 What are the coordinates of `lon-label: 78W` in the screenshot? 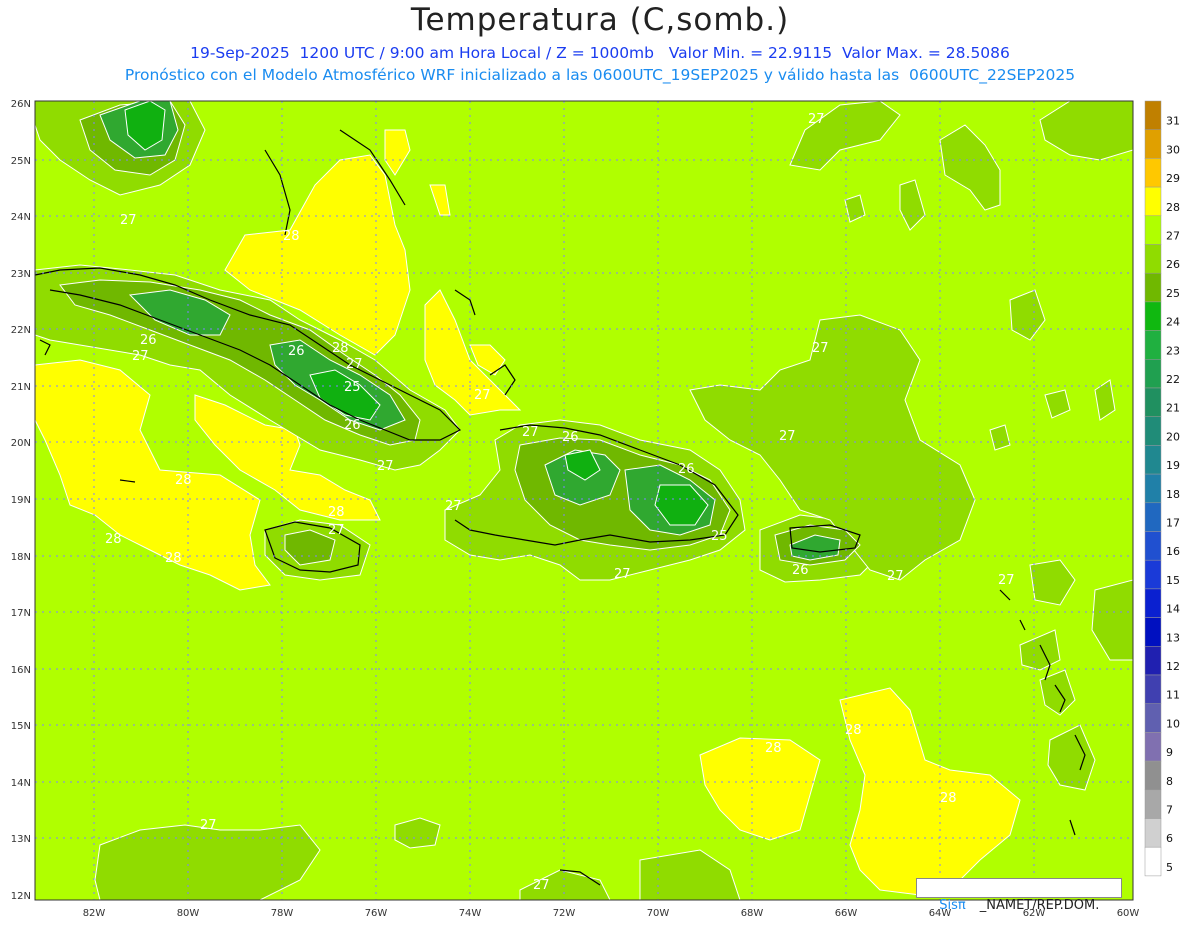 It's located at (282, 913).